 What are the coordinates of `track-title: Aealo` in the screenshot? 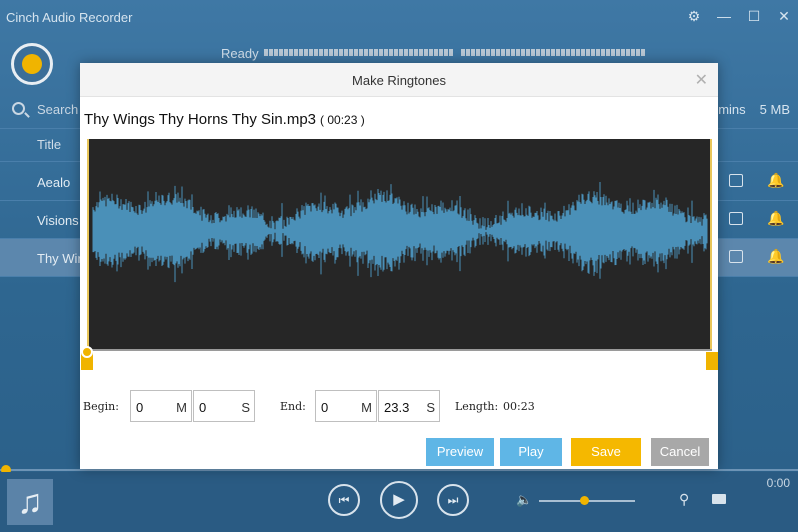 It's located at (54, 182).